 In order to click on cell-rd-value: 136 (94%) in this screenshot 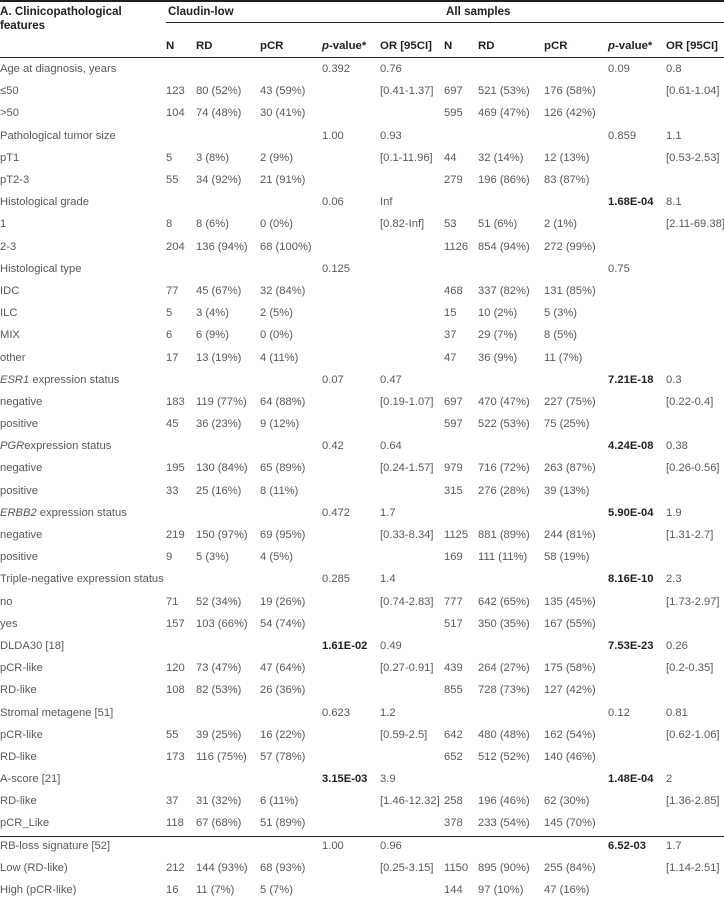, I will do `click(222, 246)`.